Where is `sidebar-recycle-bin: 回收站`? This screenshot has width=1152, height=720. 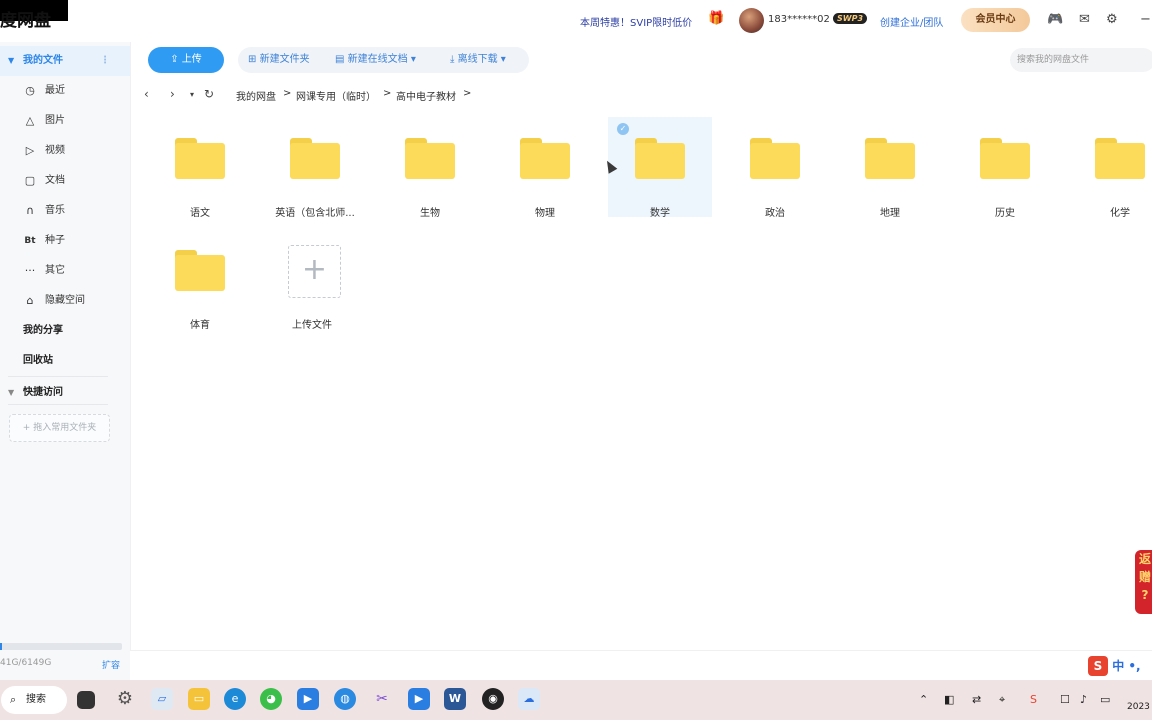 sidebar-recycle-bin: 回收站 is located at coordinates (65, 361).